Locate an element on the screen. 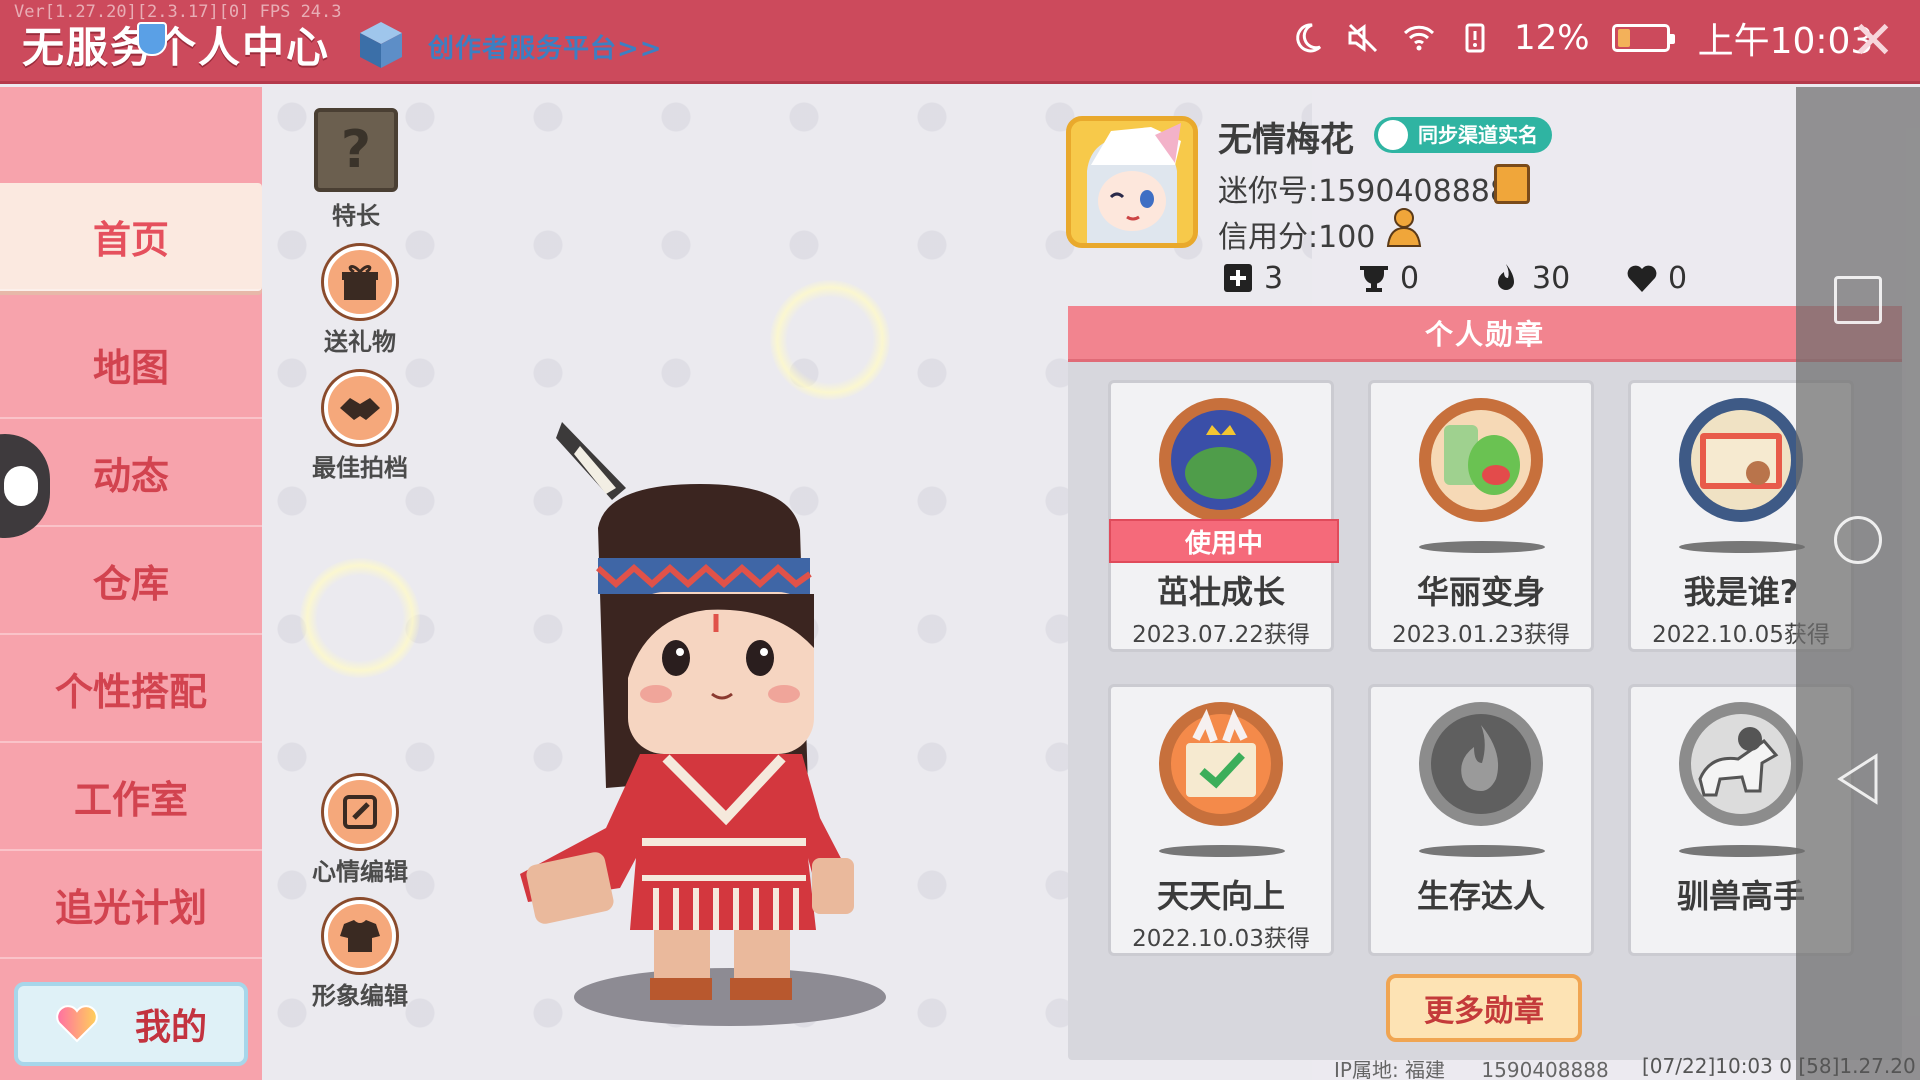 The image size is (1920, 1080). best-partner-label: 最佳拍档 is located at coordinates (360, 468).